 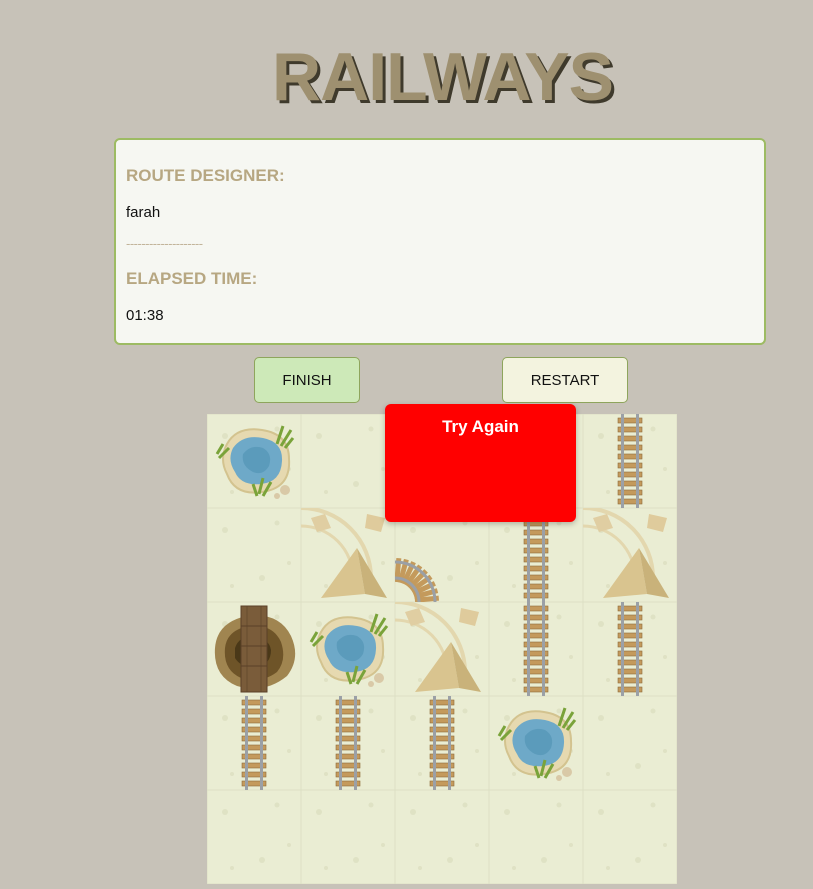 What do you see at coordinates (443, 77) in the screenshot?
I see `game-title: RAILWAYS` at bounding box center [443, 77].